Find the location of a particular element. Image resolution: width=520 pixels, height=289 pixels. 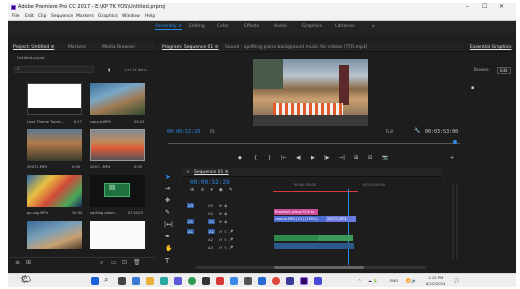

minimize-button: – is located at coordinates (467, 6).